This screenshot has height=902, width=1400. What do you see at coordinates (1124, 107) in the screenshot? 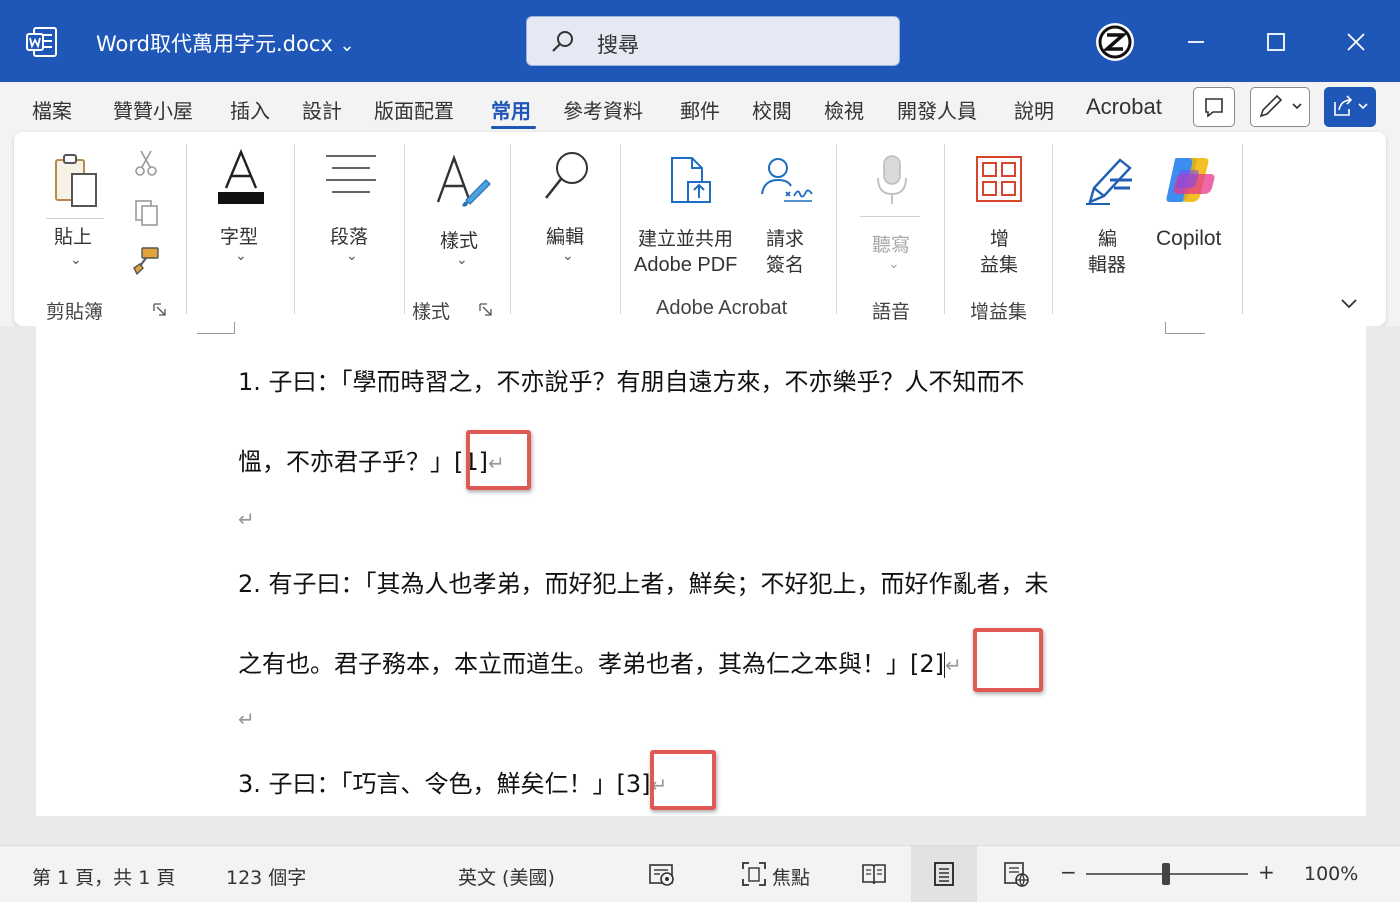
I see `tab-acrobat: Acrobat` at bounding box center [1124, 107].